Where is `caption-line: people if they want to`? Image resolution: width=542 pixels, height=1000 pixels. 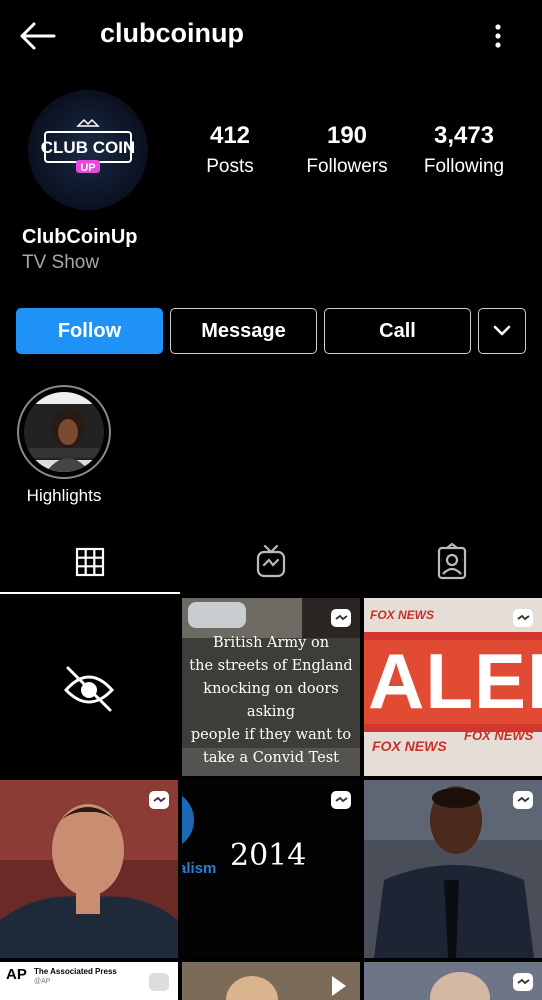 caption-line: people if they want to is located at coordinates (271, 735).